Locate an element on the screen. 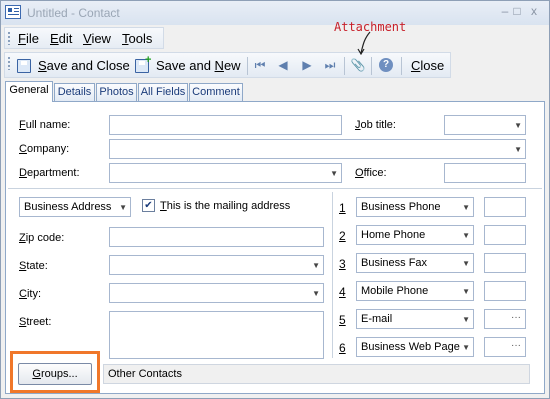 This screenshot has width=550, height=399. save-and-close-button: Save and Close is located at coordinates (74, 66).